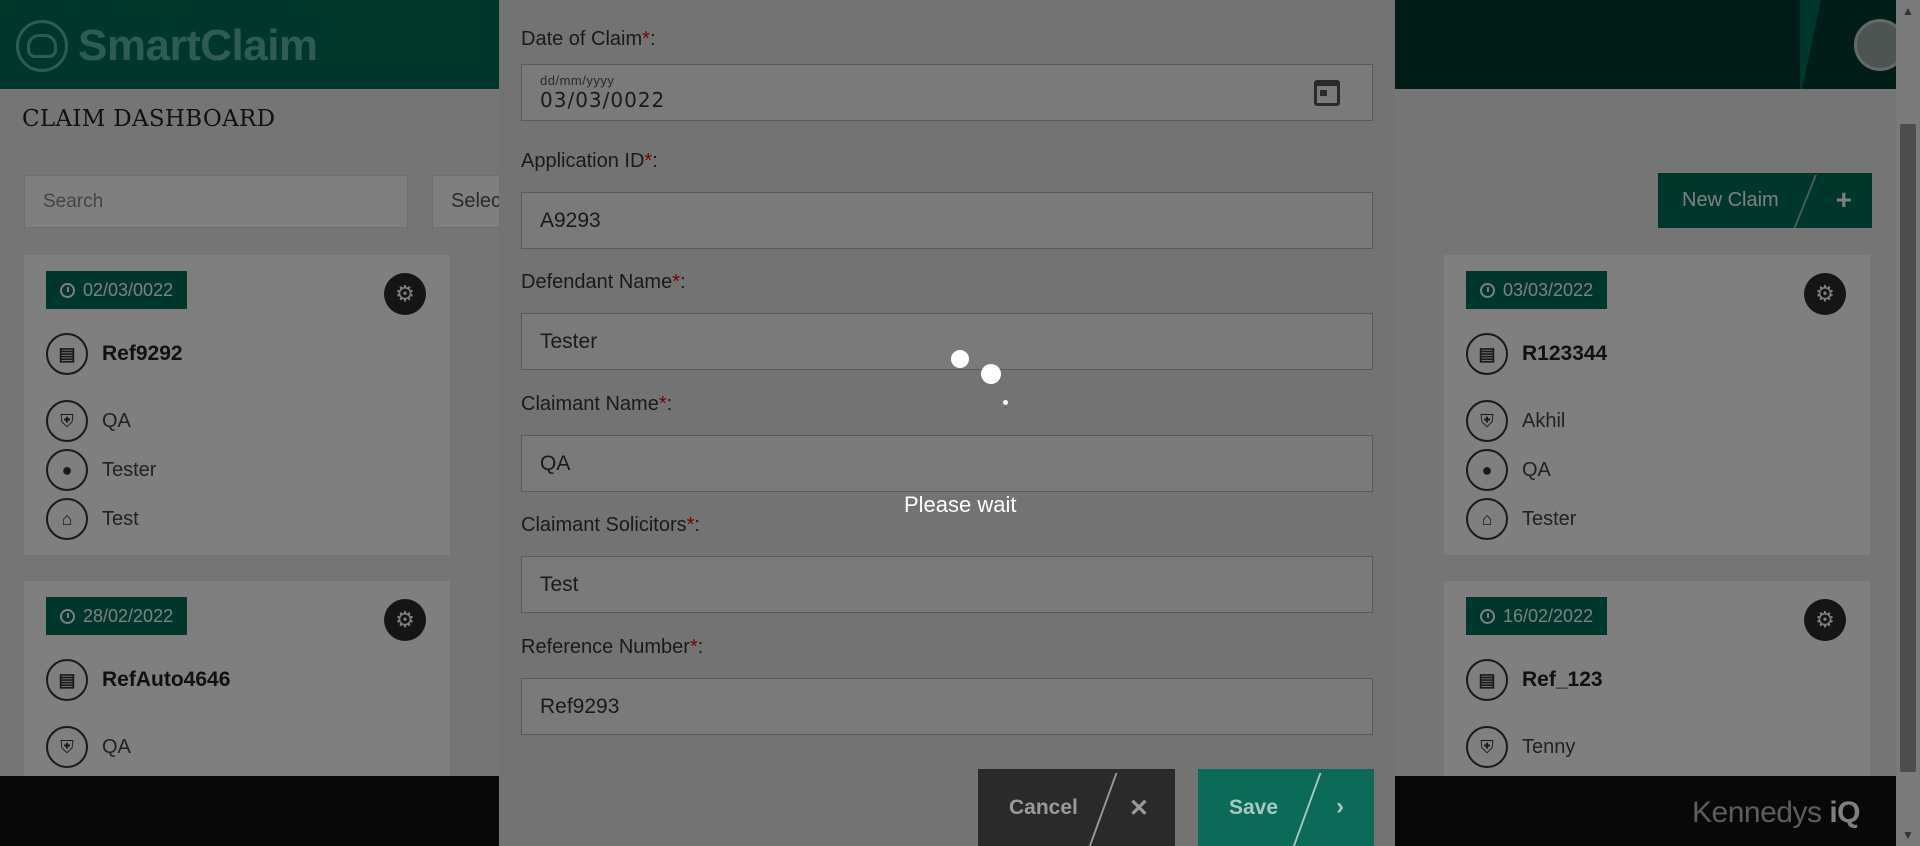  What do you see at coordinates (603, 282) in the screenshot?
I see `field-label: Defendant Name*:` at bounding box center [603, 282].